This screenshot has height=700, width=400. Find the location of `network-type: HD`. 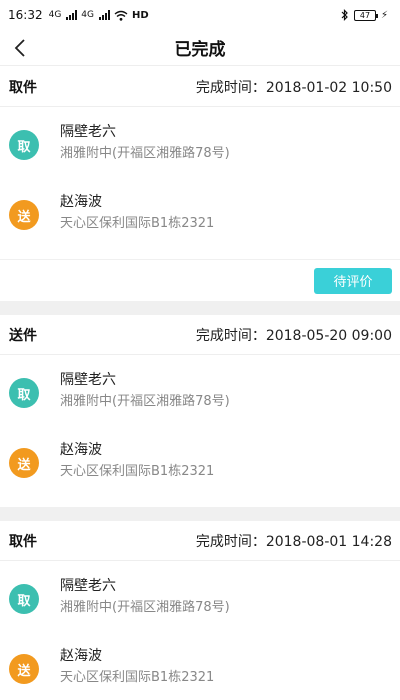

network-type: HD is located at coordinates (140, 15).